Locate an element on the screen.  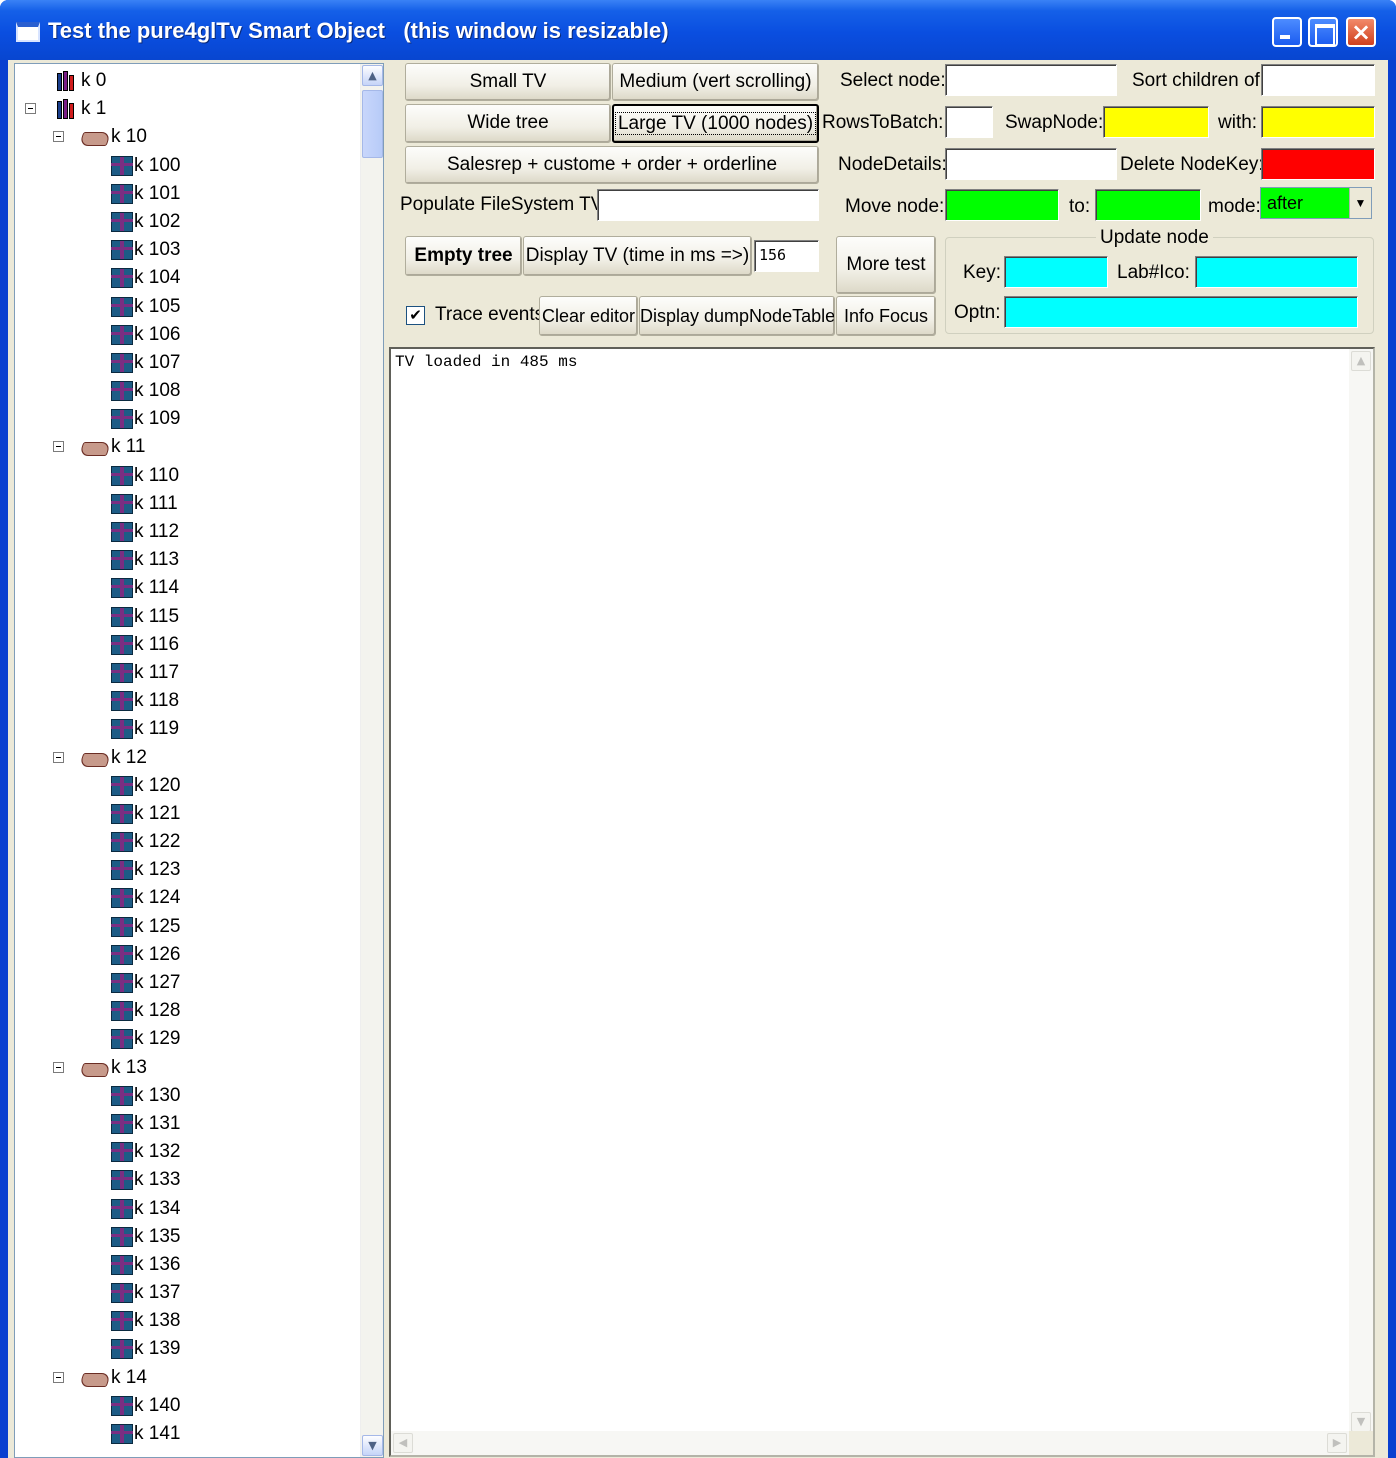
update-key-input is located at coordinates (1056, 272).